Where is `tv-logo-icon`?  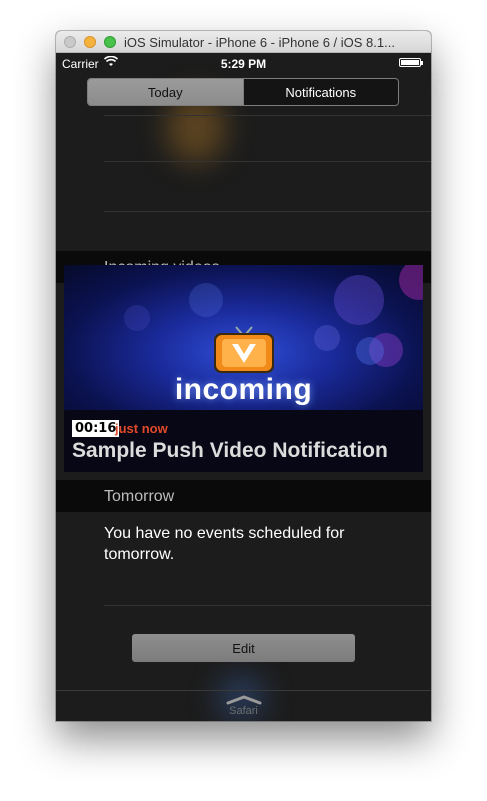
tv-logo-icon is located at coordinates (244, 349).